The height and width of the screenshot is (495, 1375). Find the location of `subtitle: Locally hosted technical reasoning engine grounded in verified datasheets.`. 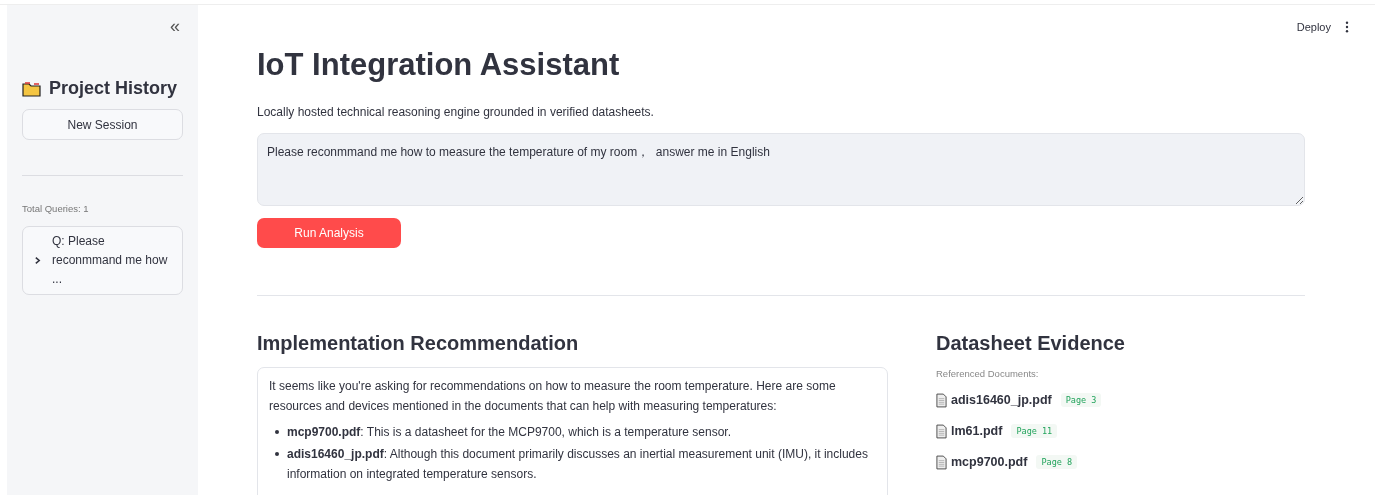

subtitle: Locally hosted technical reasoning engine grounded in verified datasheets. is located at coordinates (456, 112).